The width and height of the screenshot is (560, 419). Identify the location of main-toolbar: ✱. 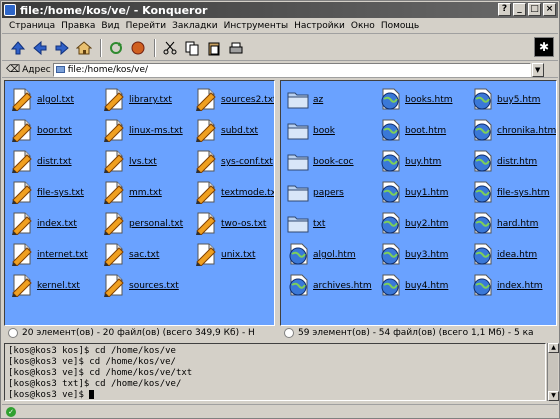
(280, 48).